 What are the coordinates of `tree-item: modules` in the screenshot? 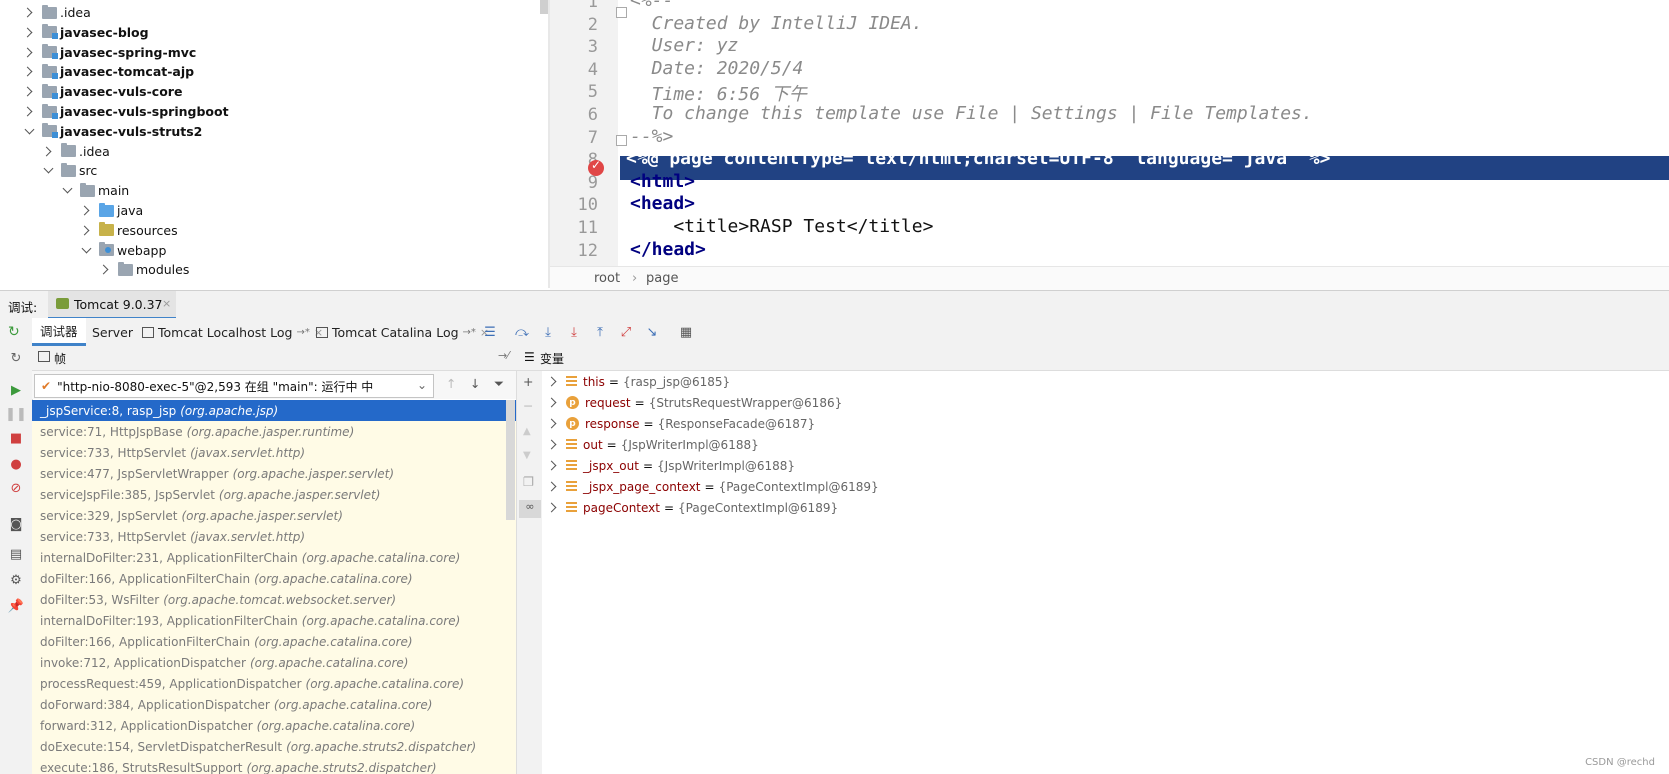 It's located at (144, 269).